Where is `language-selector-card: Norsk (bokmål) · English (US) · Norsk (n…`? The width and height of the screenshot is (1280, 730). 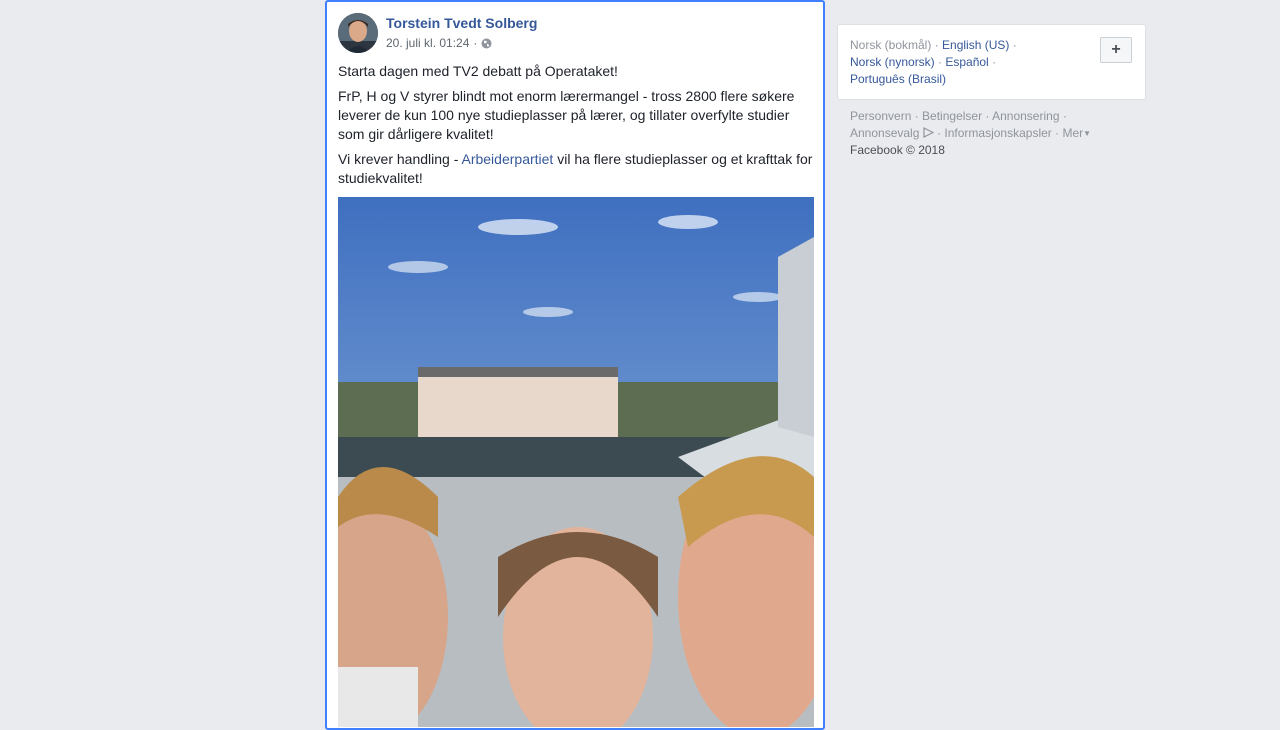 language-selector-card: Norsk (bokmål) · English (US) · Norsk (n… is located at coordinates (991, 62).